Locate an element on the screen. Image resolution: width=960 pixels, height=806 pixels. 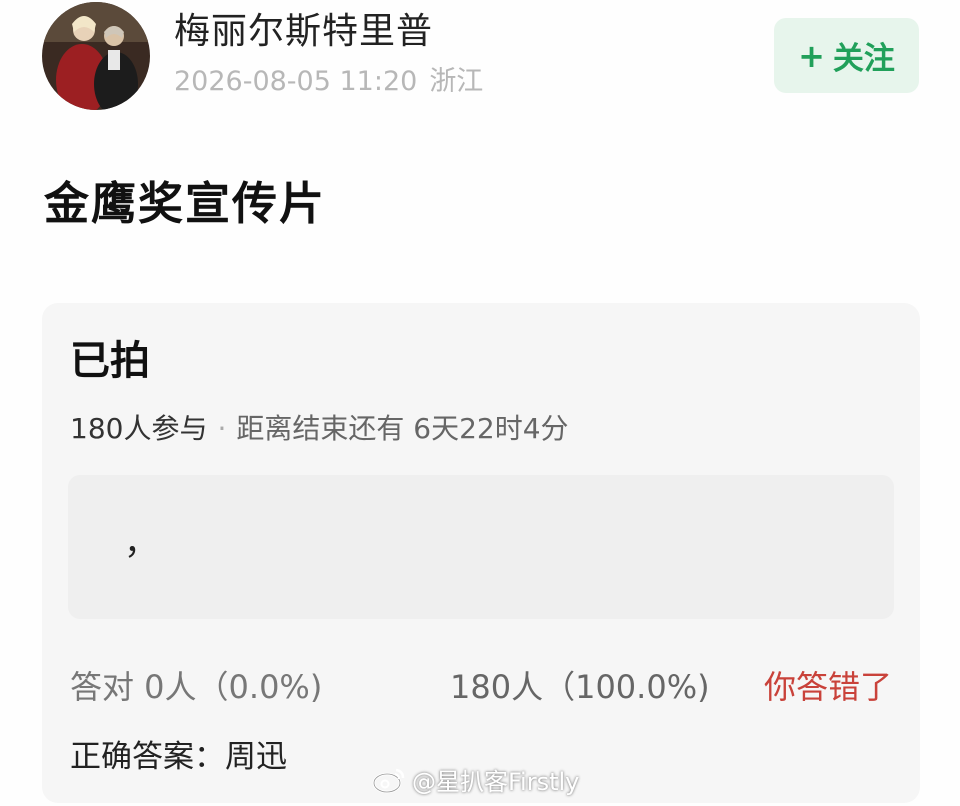
post-location: 浙江 is located at coordinates (456, 81).